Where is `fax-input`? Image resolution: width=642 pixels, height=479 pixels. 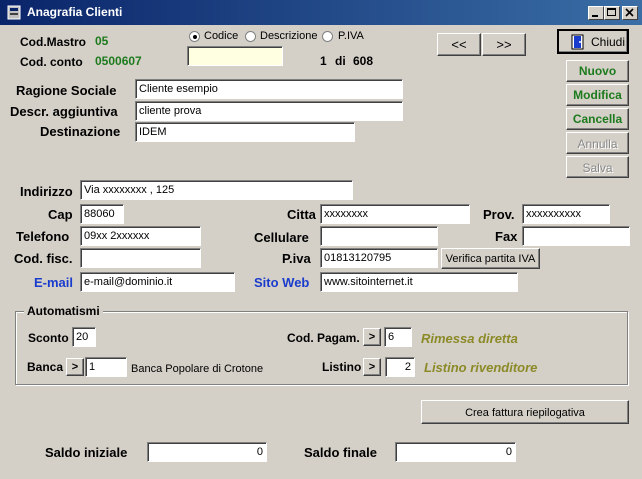
fax-input is located at coordinates (576, 236).